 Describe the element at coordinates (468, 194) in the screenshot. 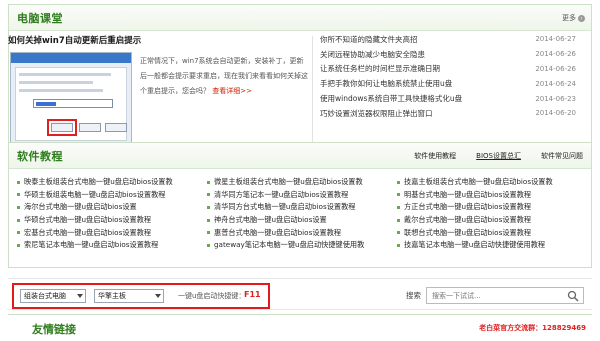

I see `list-item-label: 明基台式电脑一键u盘启动bios设置教程` at that location.